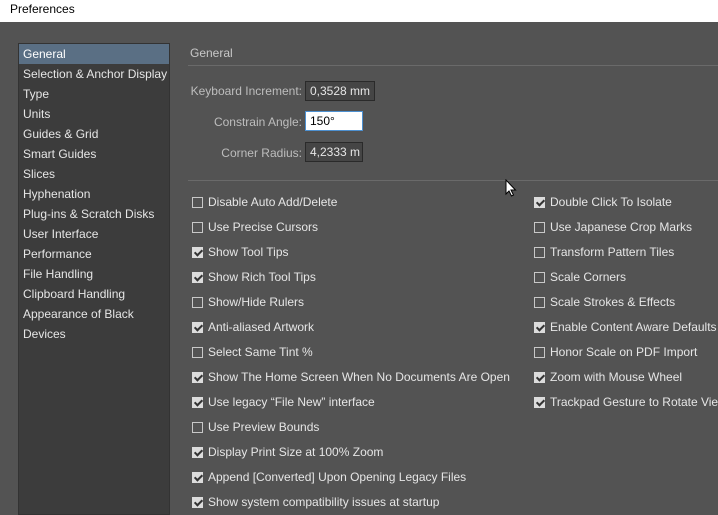 The height and width of the screenshot is (515, 718). I want to click on corner-radius-input: 4,2333 m, so click(334, 152).